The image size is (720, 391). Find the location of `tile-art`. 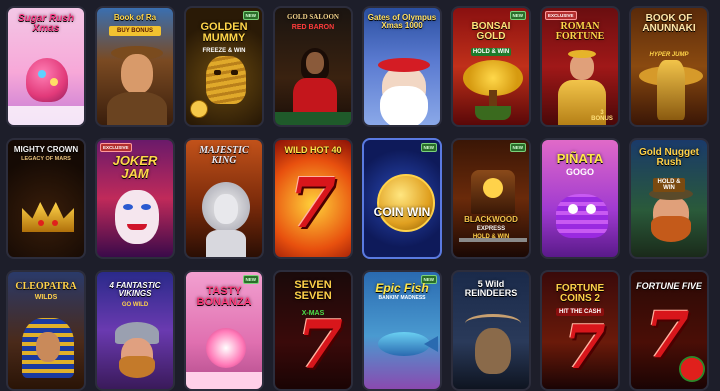

tile-art is located at coordinates (402, 198).